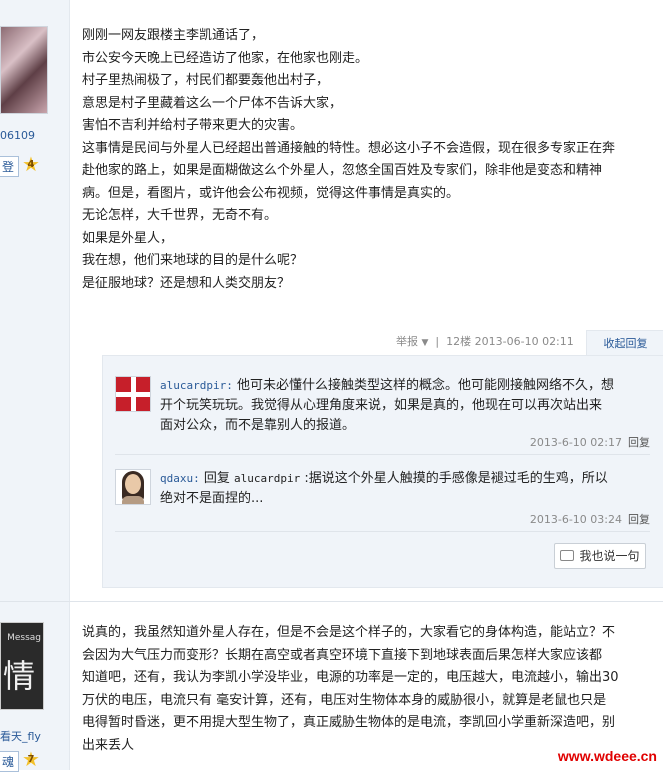 The height and width of the screenshot is (772, 663). I want to click on post-line: 会因为大气压力而变形？长期在高空或者真空环境下直接下到地球表面后果怎样大家应该都, so click(342, 655).